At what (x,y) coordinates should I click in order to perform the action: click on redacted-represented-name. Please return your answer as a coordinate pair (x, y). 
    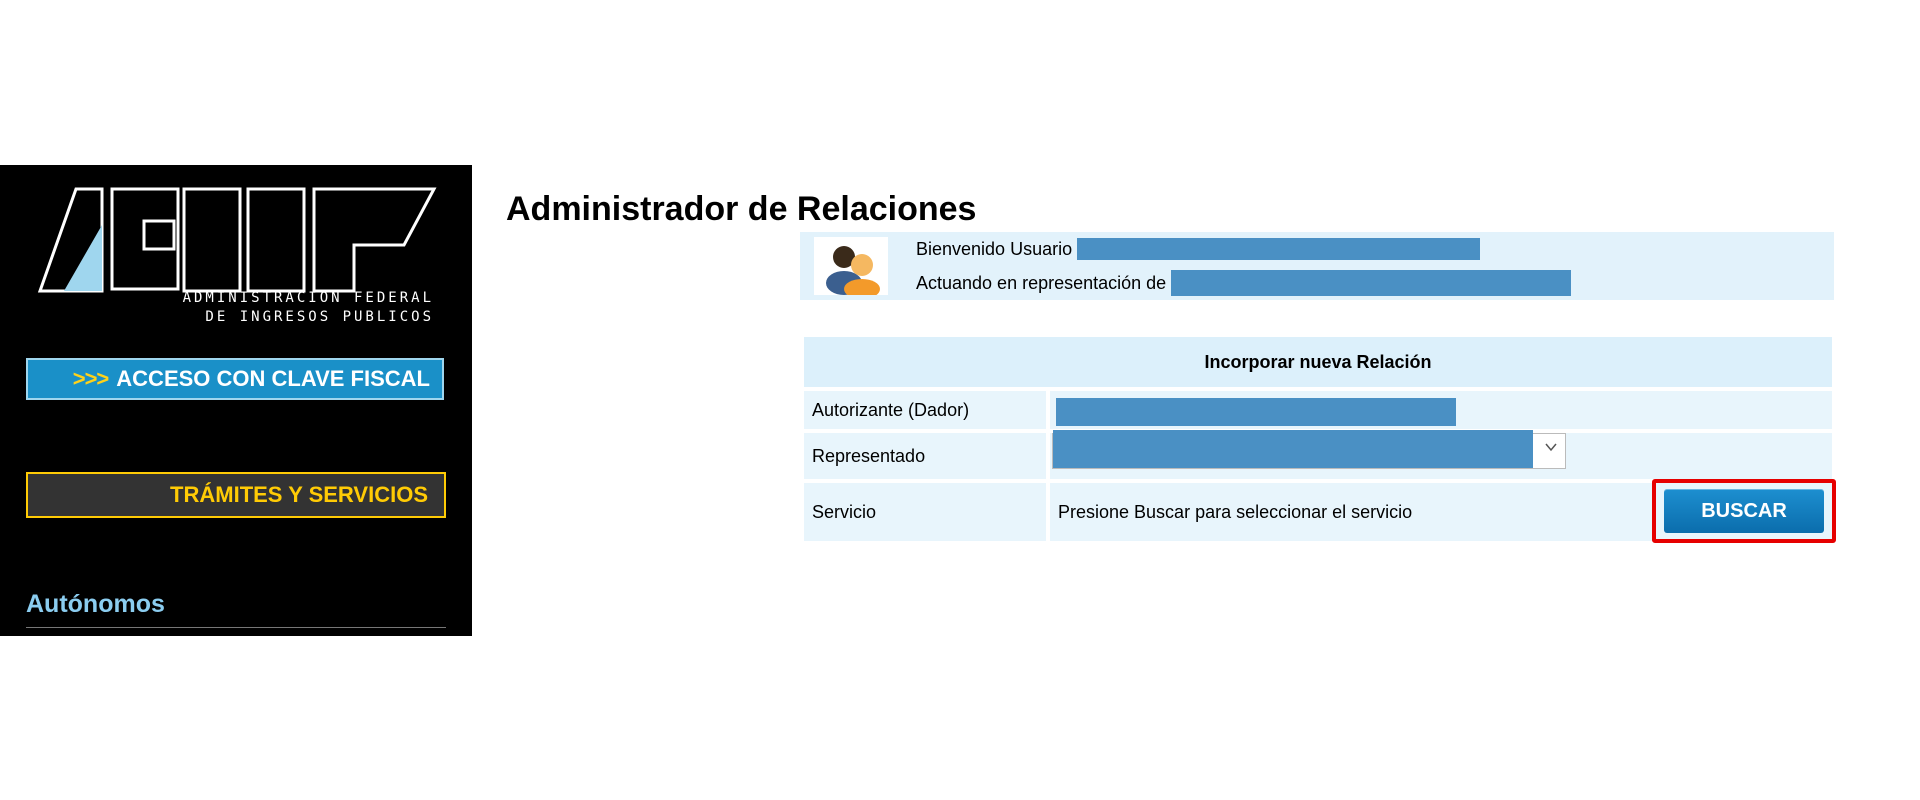
    Looking at the image, I should click on (1371, 283).